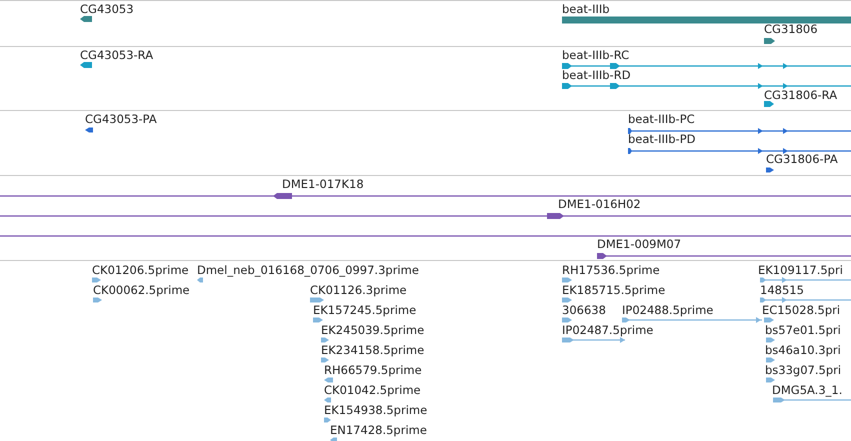 The width and height of the screenshot is (851, 441). What do you see at coordinates (608, 330) in the screenshot?
I see `feature-label: IP02487.5prime` at bounding box center [608, 330].